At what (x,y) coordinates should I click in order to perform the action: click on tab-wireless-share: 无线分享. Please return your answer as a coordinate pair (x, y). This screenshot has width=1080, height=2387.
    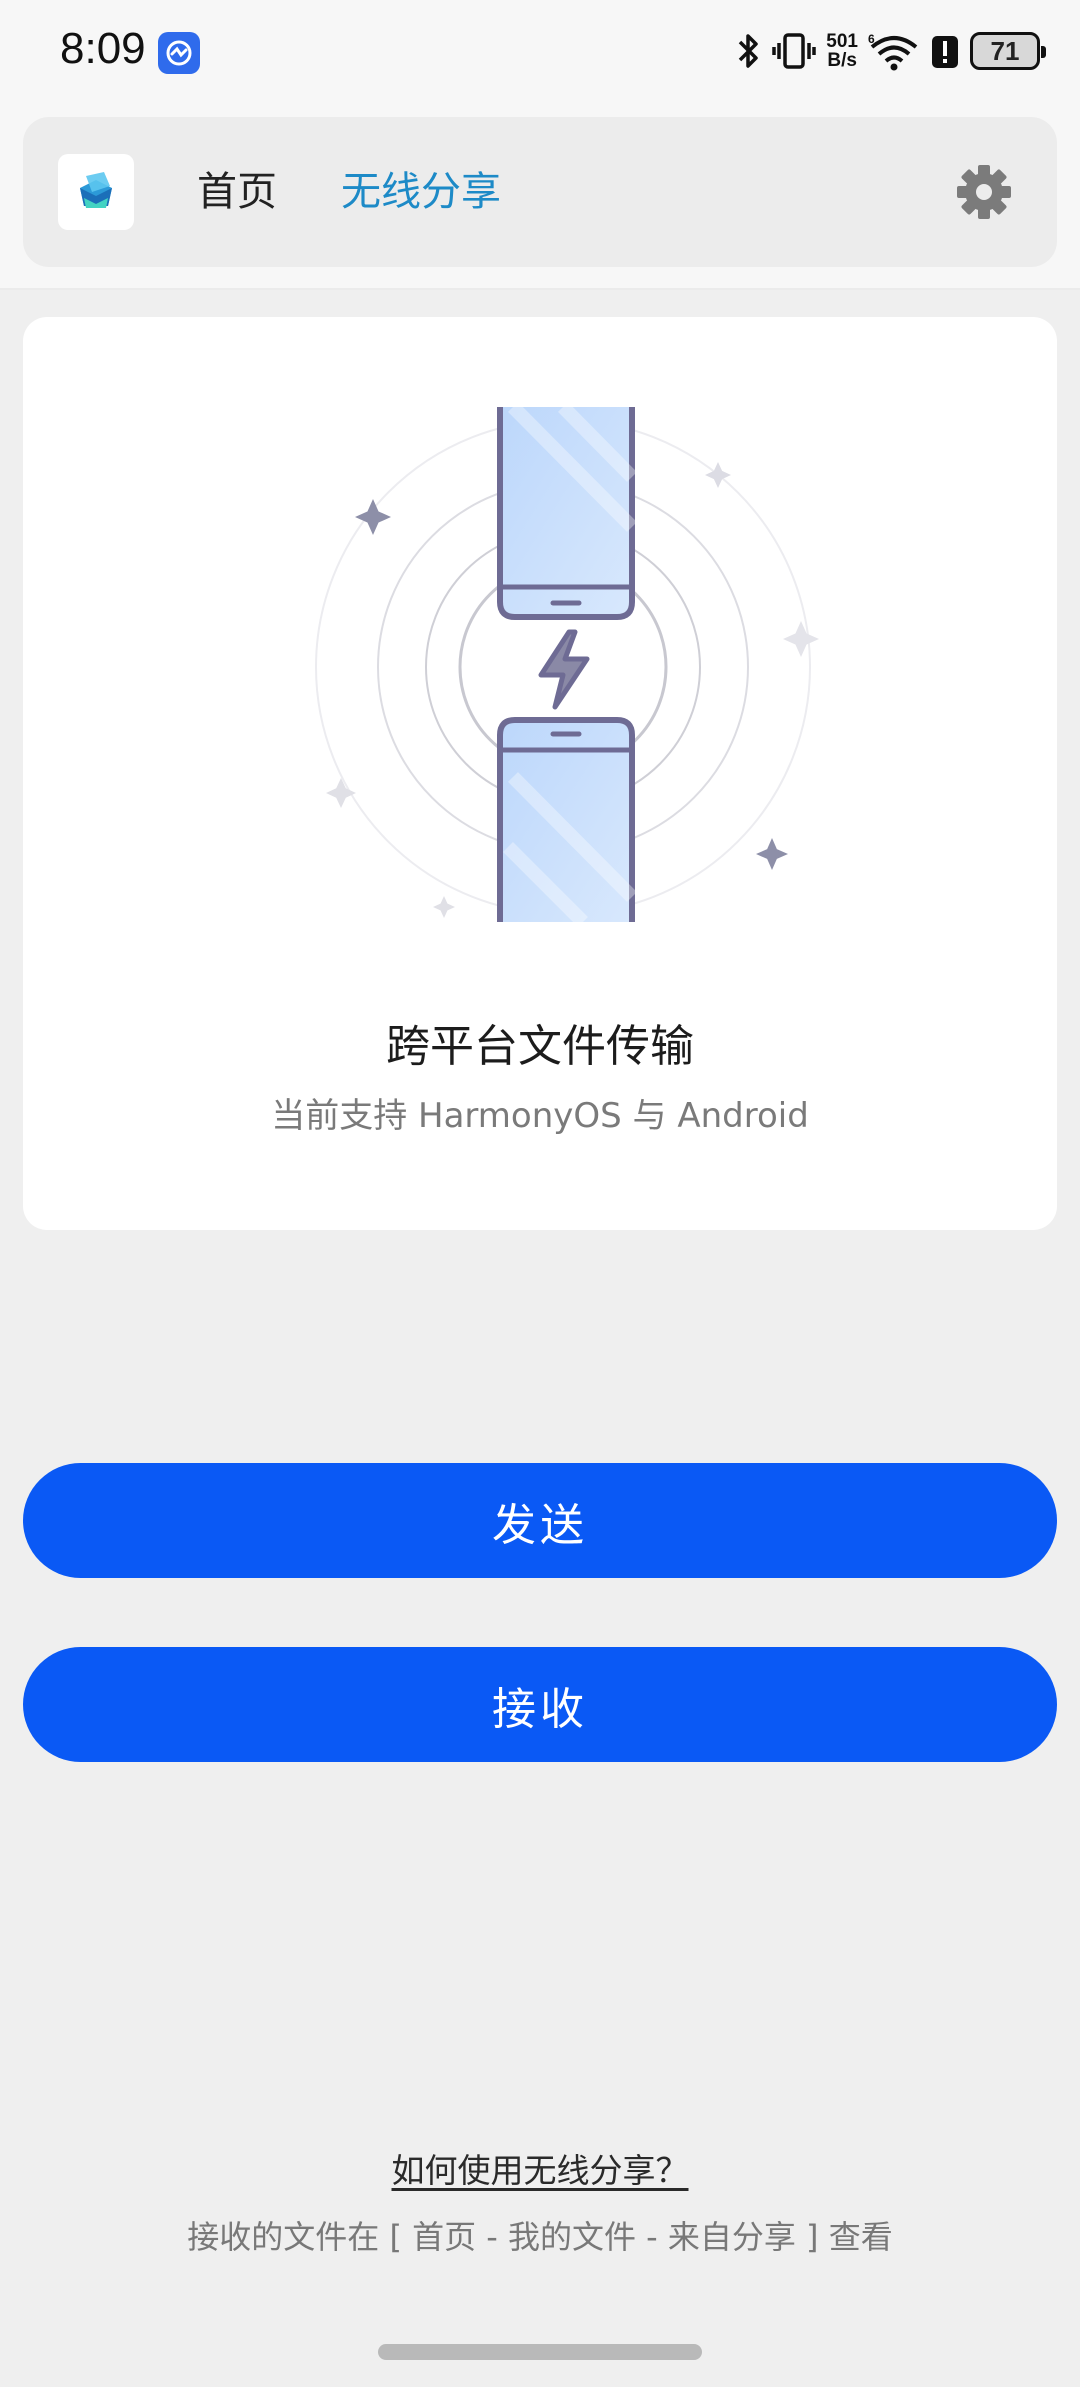
    Looking at the image, I should click on (421, 192).